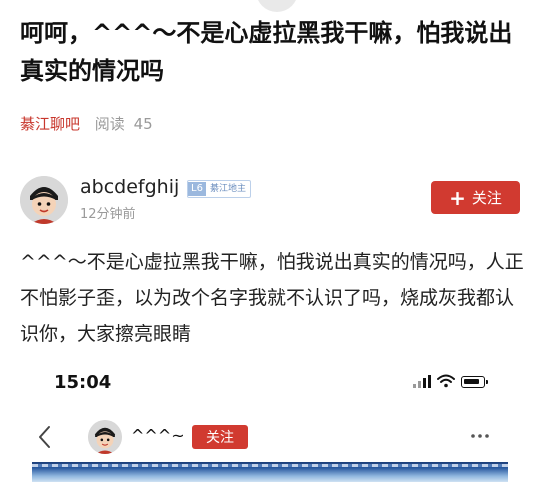  I want to click on author-name: abcdefghij, so click(129, 187).